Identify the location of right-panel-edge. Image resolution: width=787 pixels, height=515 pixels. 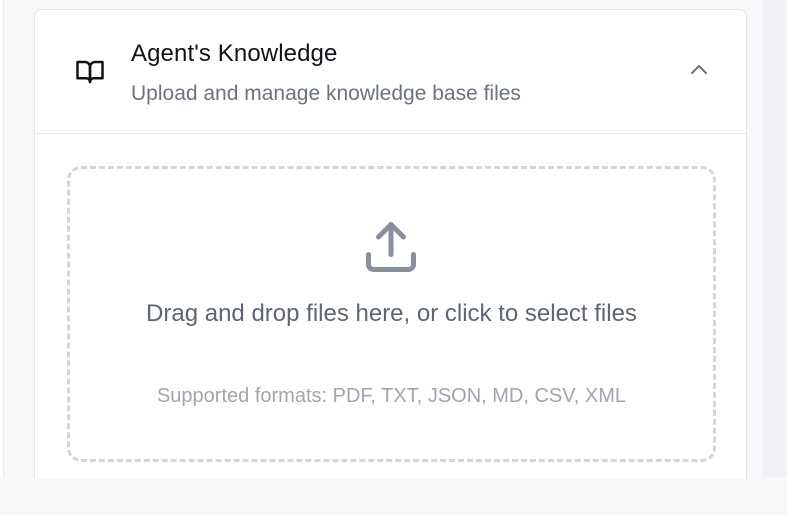
(775, 238).